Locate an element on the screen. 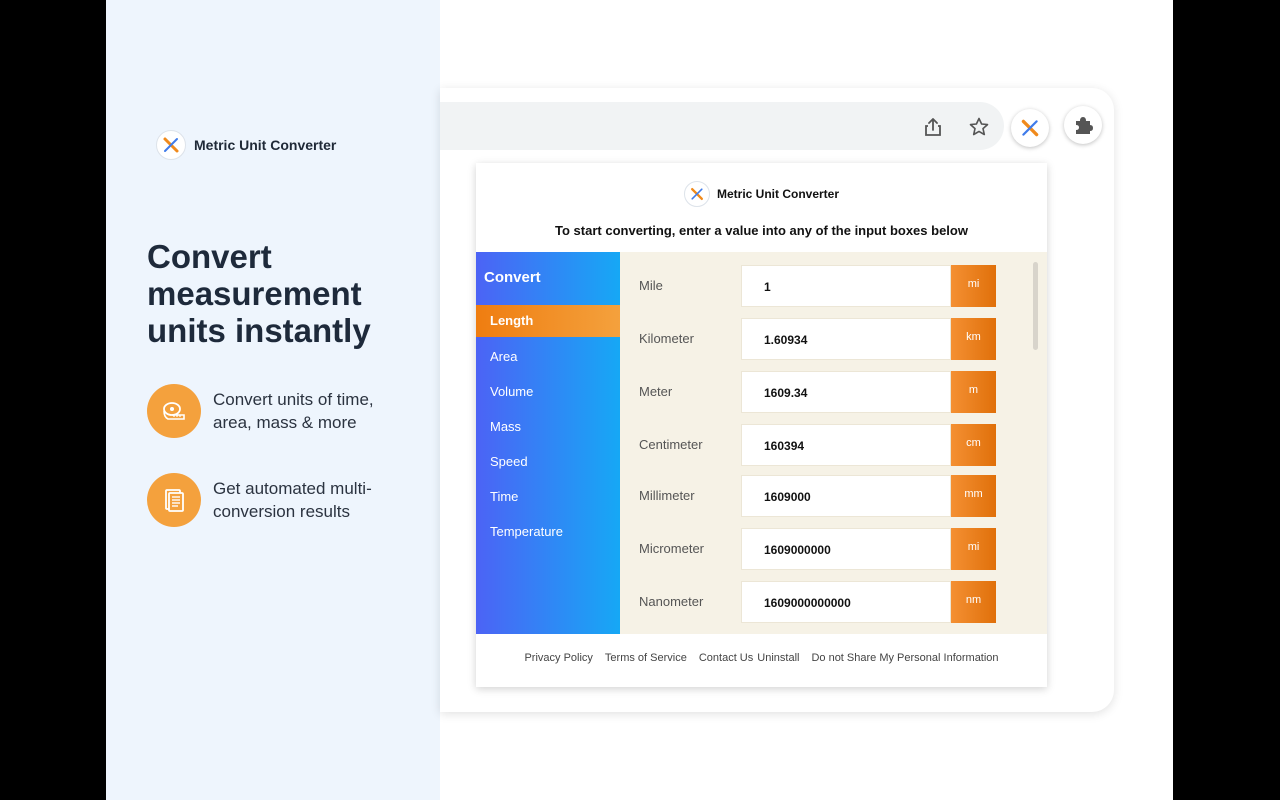 This screenshot has width=1280, height=800. measuring-tape-icon is located at coordinates (174, 411).